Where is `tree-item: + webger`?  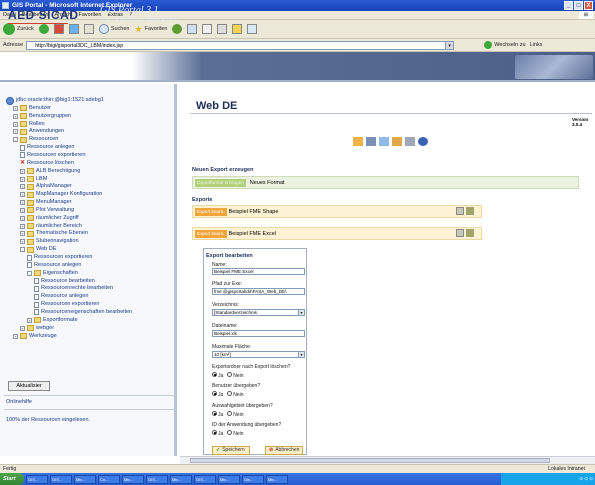 tree-item: + webger is located at coordinates (37, 328).